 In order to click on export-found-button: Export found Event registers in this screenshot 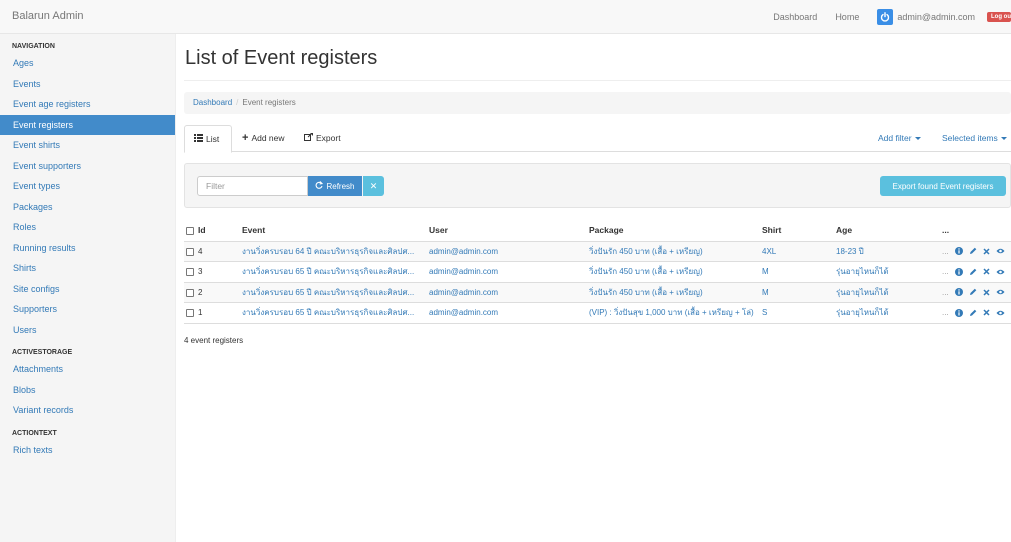, I will do `click(943, 186)`.